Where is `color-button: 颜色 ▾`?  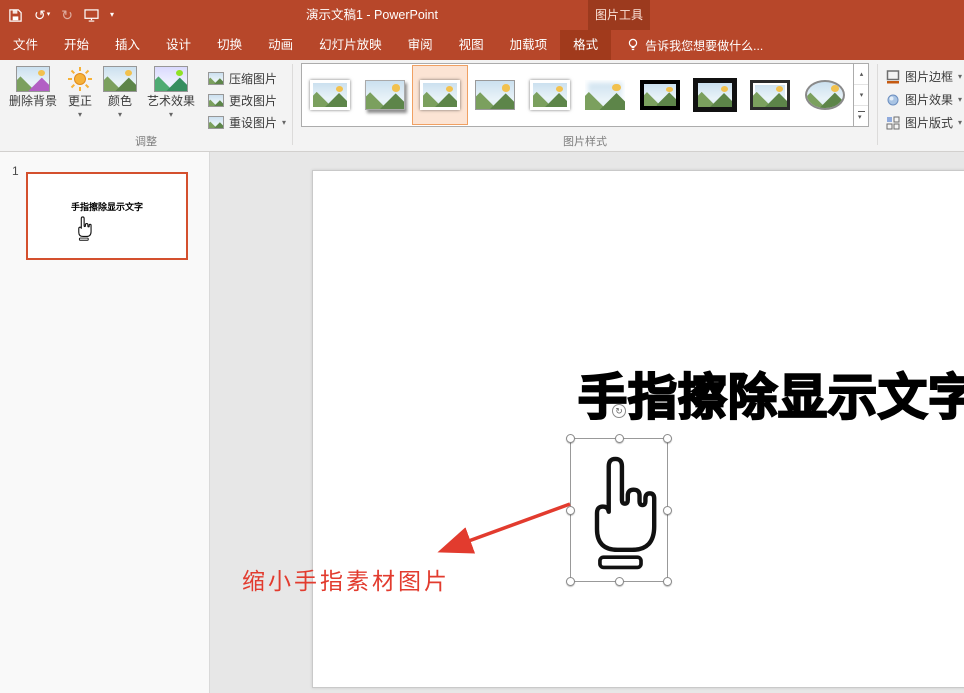 color-button: 颜色 ▾ is located at coordinates (120, 97).